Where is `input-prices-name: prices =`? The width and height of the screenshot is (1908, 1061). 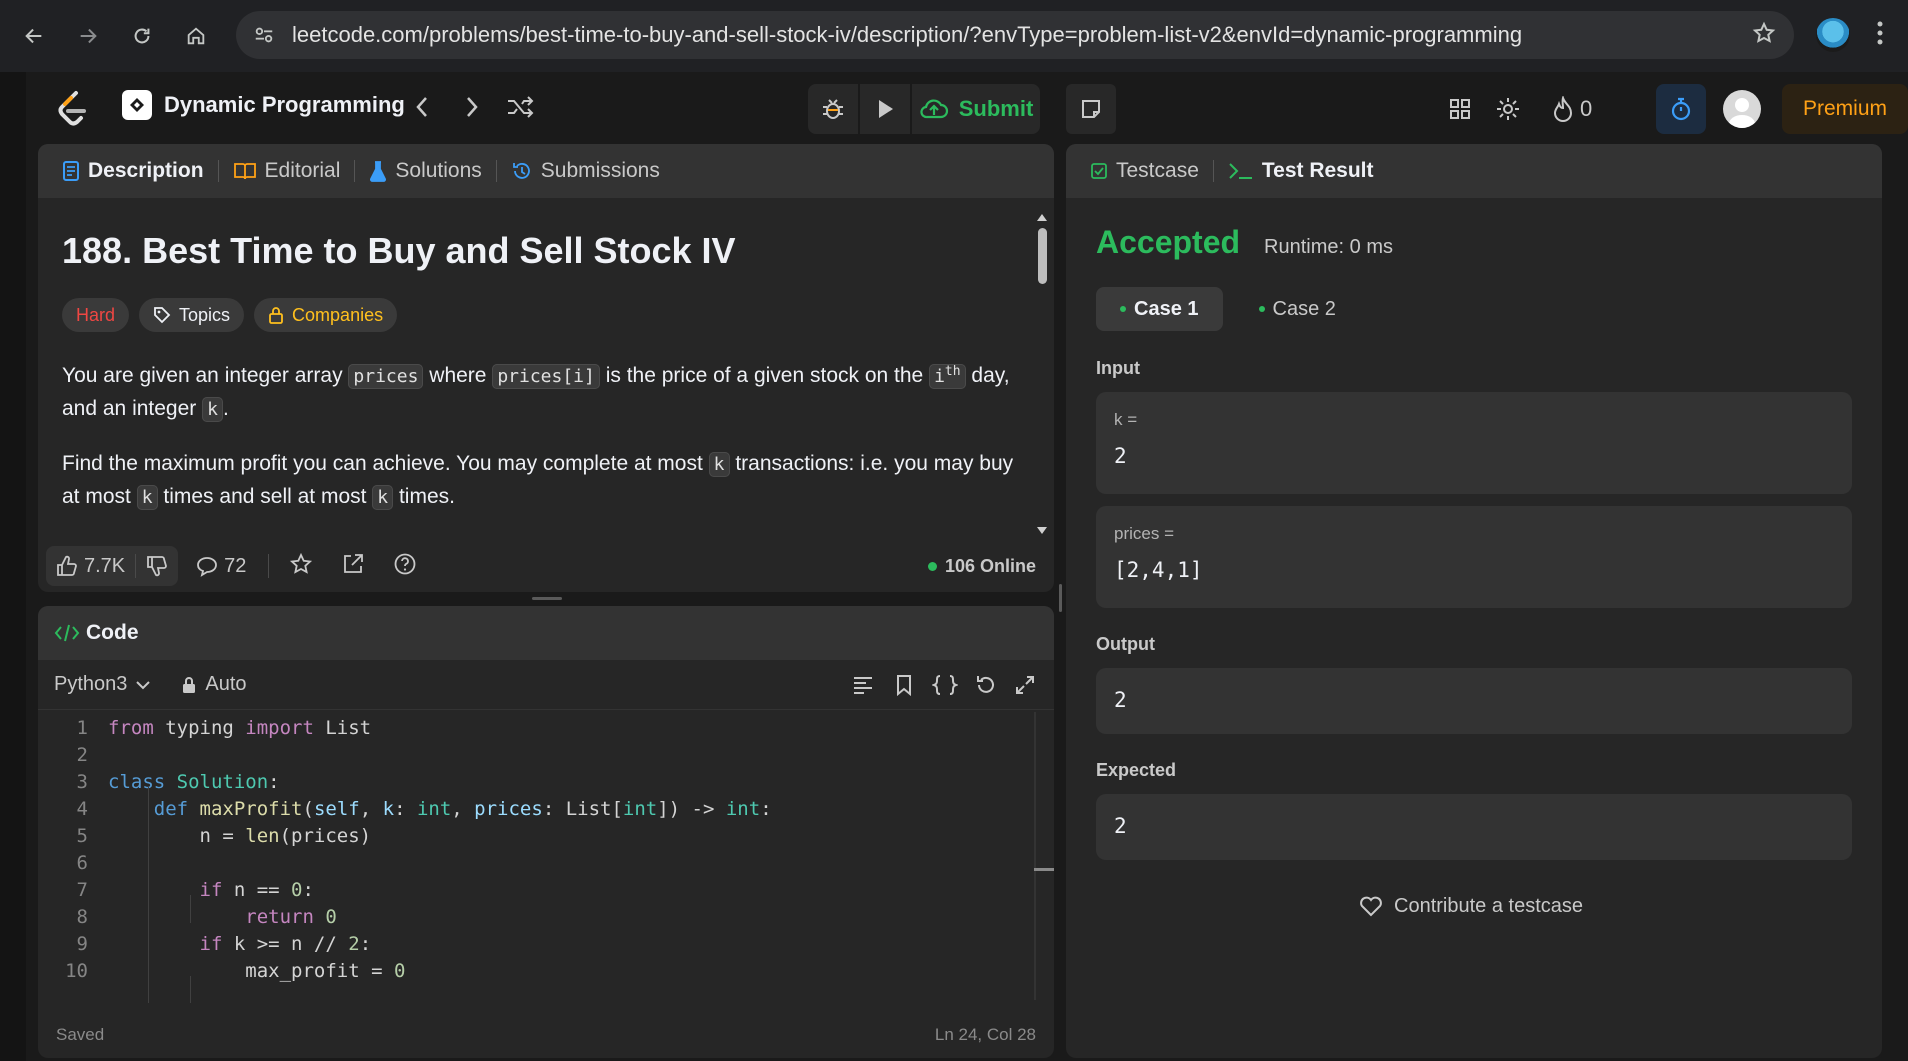 input-prices-name: prices = is located at coordinates (1144, 533).